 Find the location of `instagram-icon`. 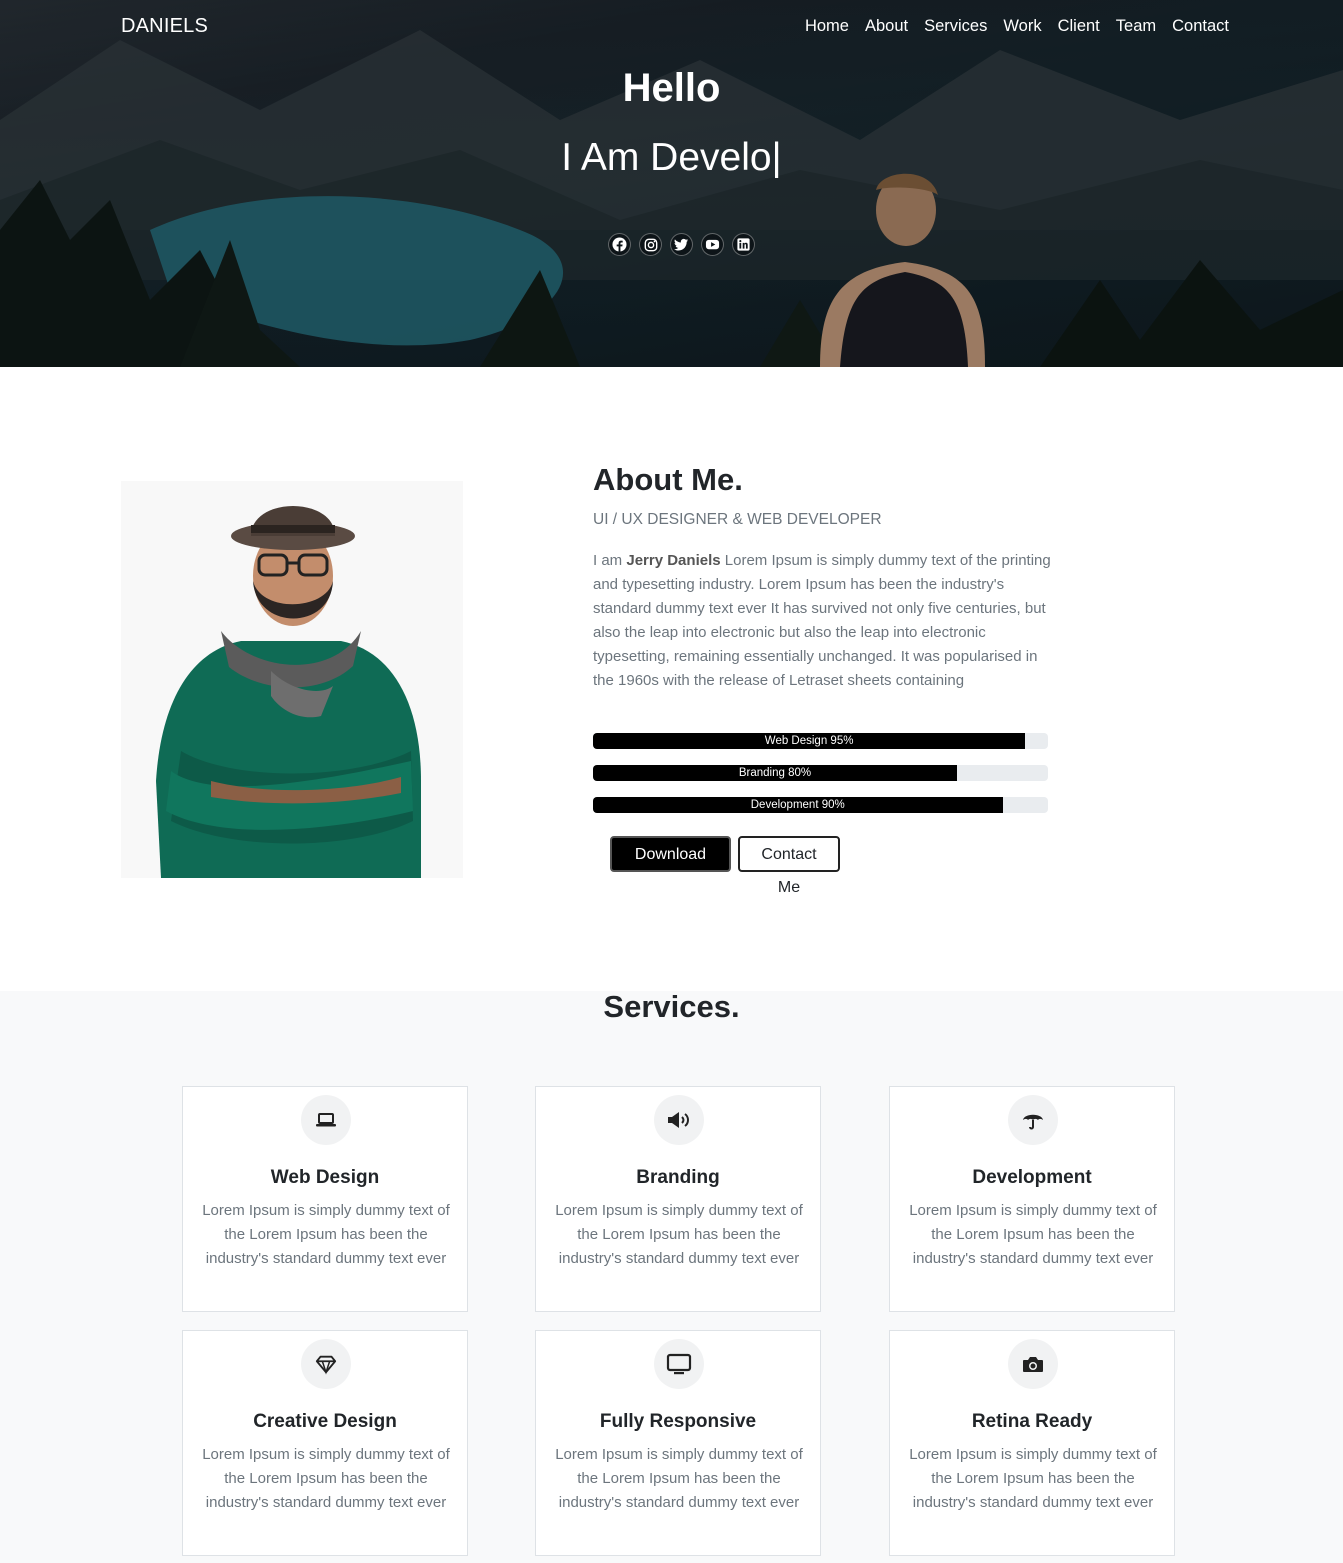

instagram-icon is located at coordinates (650, 244).